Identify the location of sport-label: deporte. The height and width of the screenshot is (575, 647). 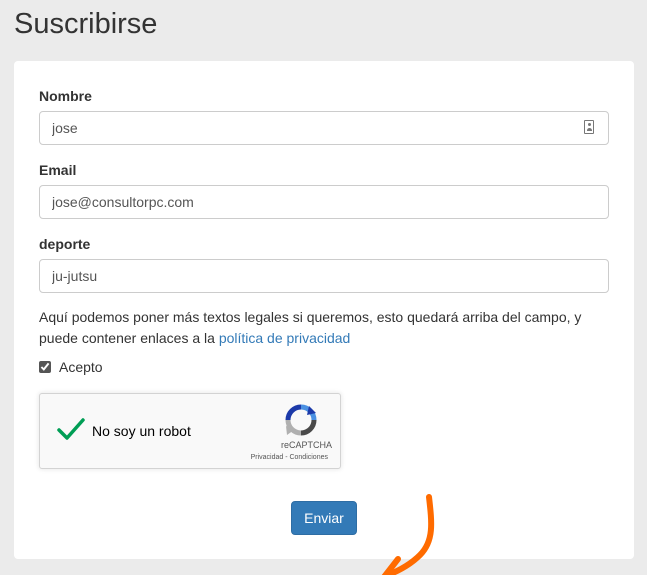
(65, 244).